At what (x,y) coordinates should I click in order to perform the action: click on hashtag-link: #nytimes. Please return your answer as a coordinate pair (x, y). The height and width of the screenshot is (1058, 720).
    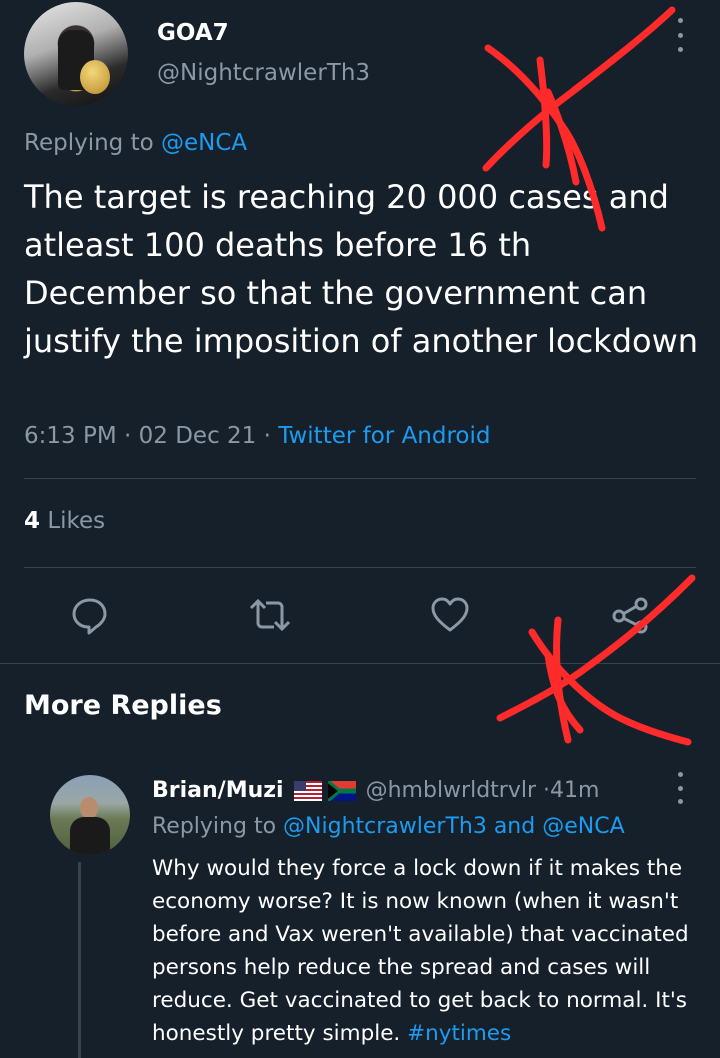
    Looking at the image, I should click on (459, 1033).